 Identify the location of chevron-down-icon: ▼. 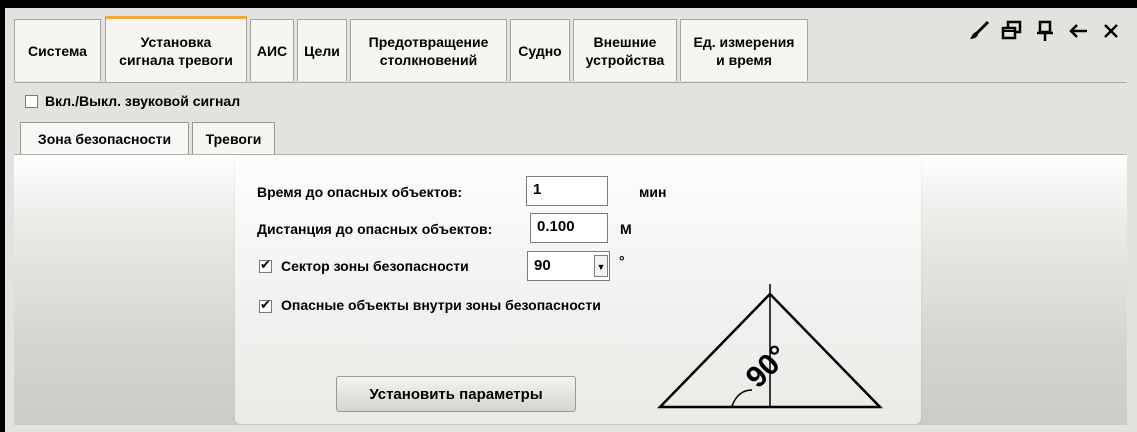
(601, 266).